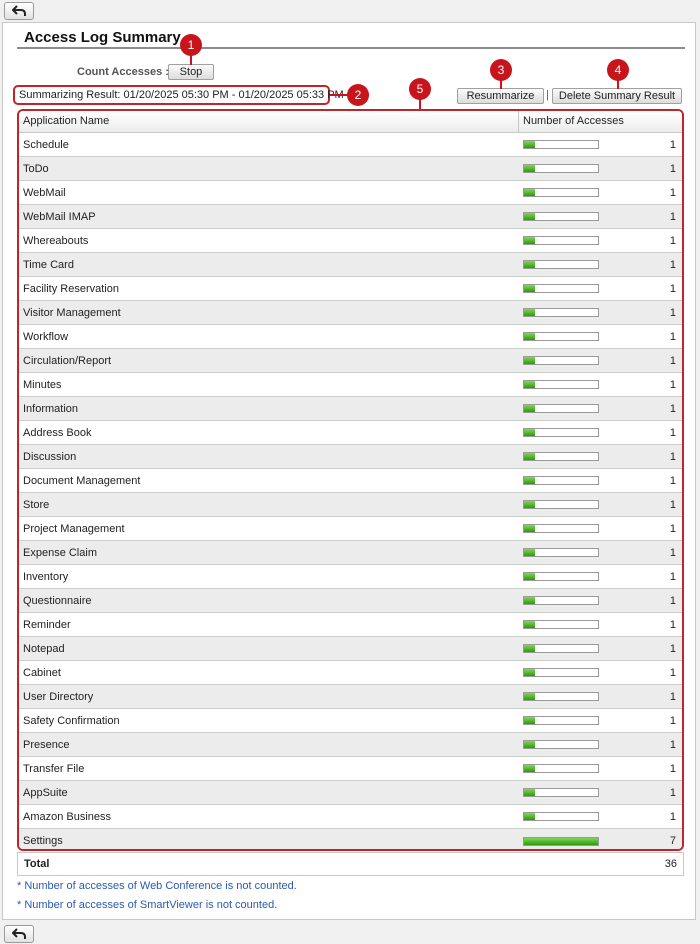 The height and width of the screenshot is (944, 700). Describe the element at coordinates (58, 696) in the screenshot. I see `application-name: User Directory` at that location.